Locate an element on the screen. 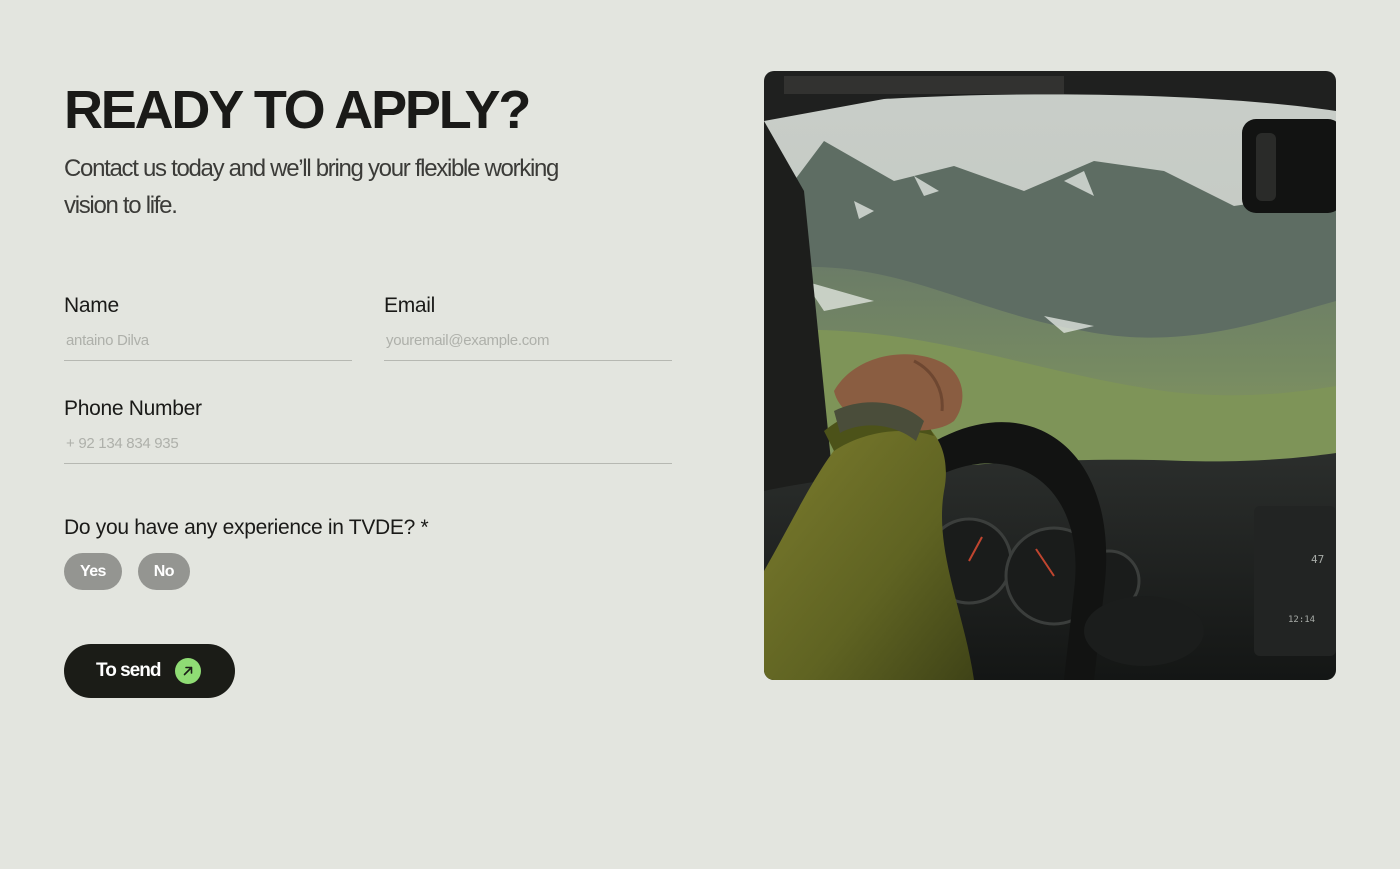 The height and width of the screenshot is (869, 1400). send-button: To send is located at coordinates (149, 671).